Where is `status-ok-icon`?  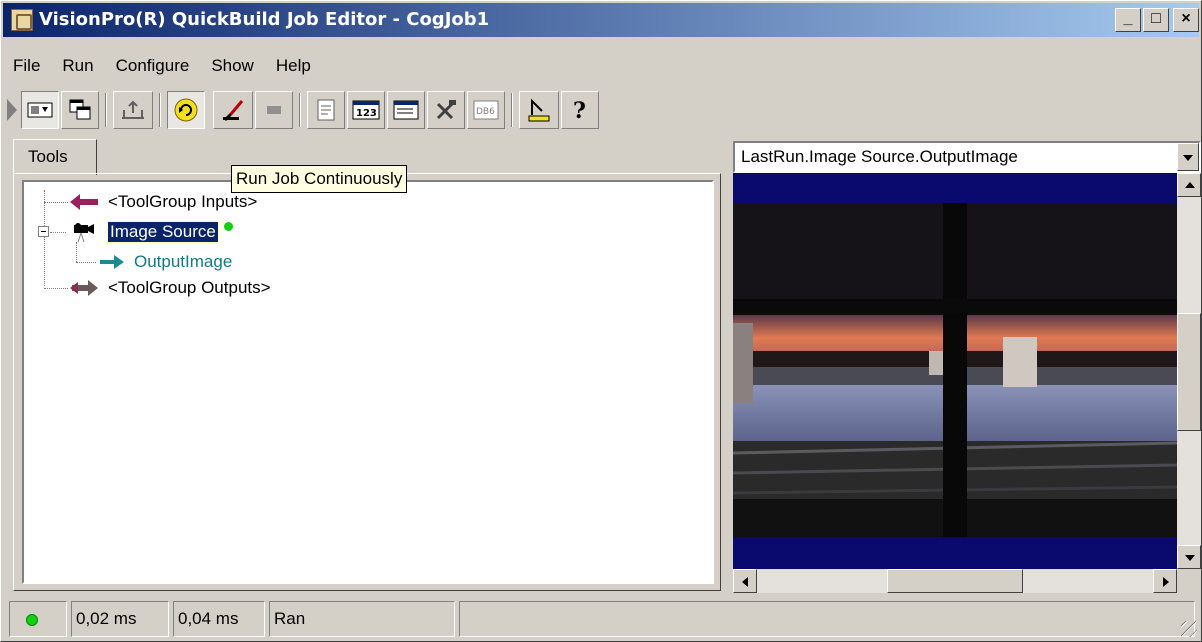 status-ok-icon is located at coordinates (228, 226).